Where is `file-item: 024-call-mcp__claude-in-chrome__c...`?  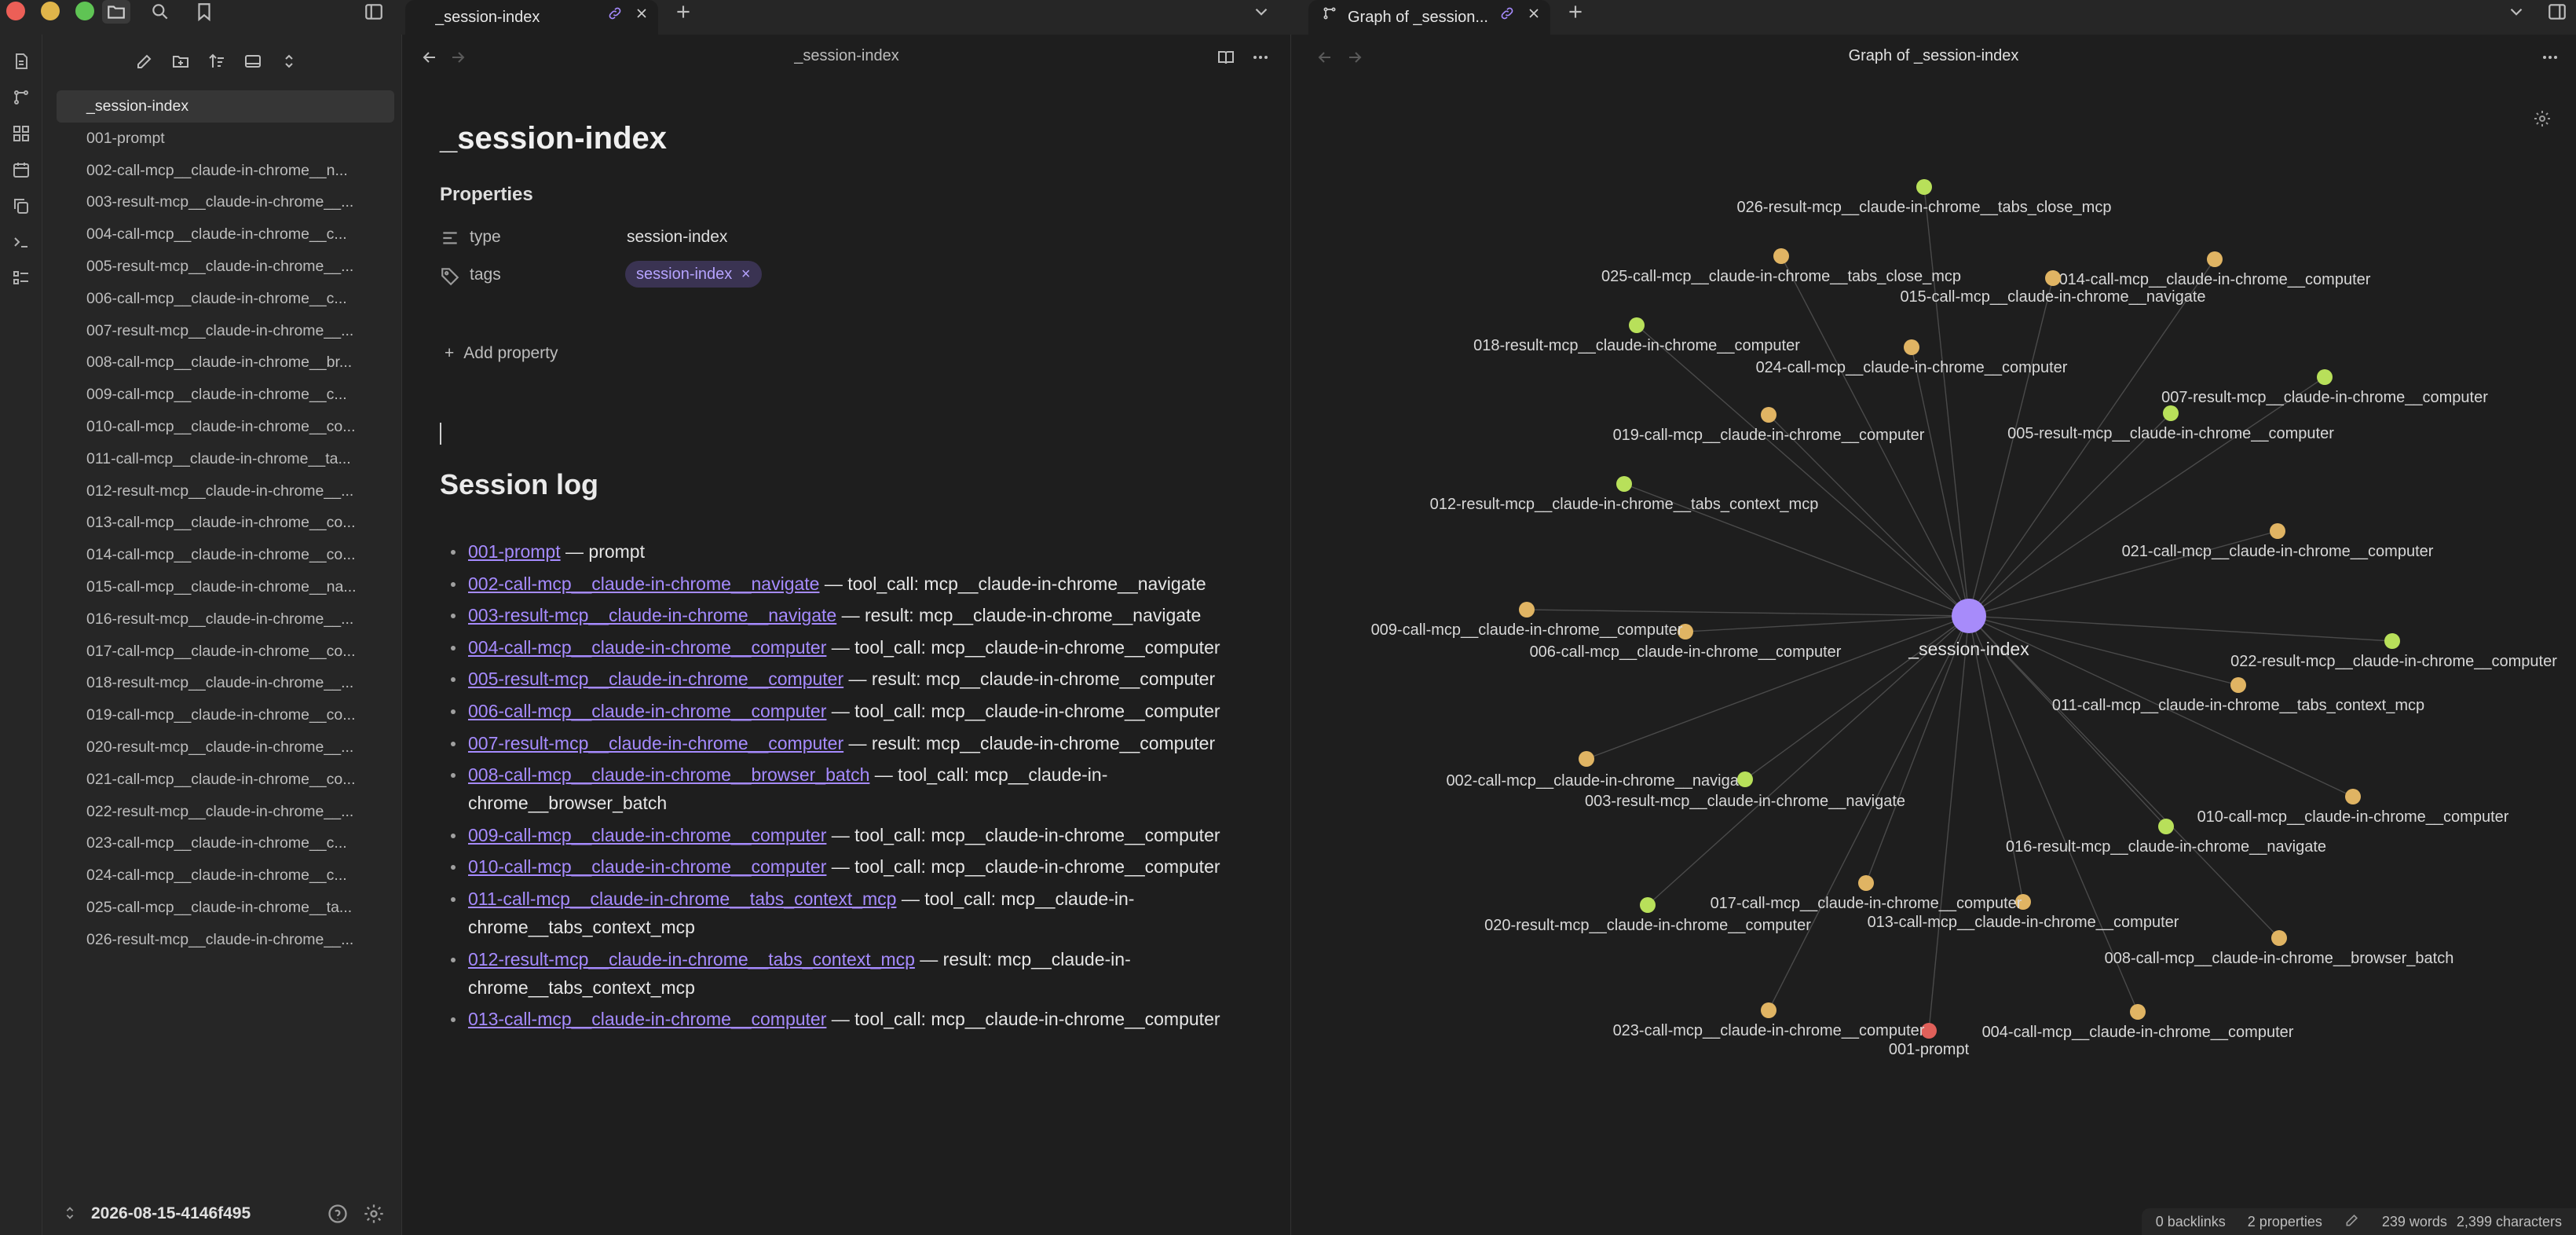
file-item: 024-call-mcp__claude-in-chrome__c... is located at coordinates (226, 875).